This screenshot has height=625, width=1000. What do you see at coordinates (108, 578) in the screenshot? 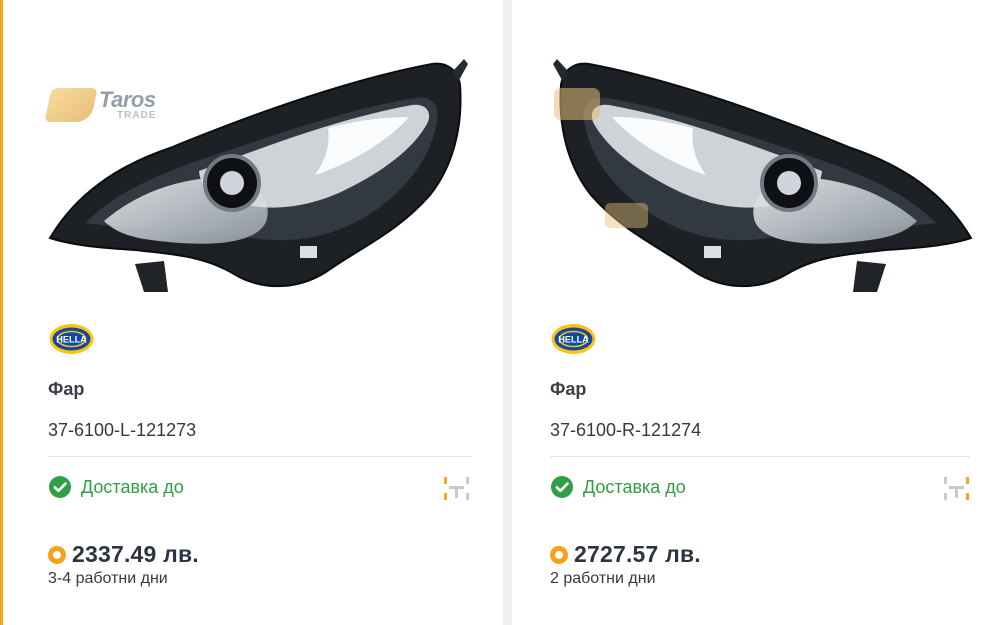
I see `delivery-time: 3-4 работни дни` at bounding box center [108, 578].